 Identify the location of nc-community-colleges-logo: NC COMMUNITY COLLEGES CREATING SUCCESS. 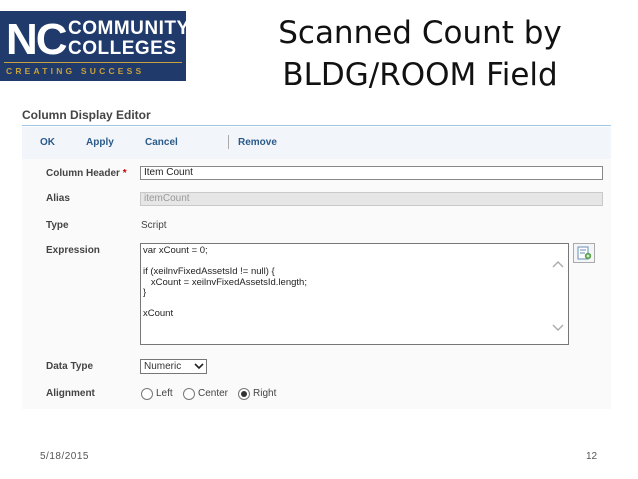
(94, 46).